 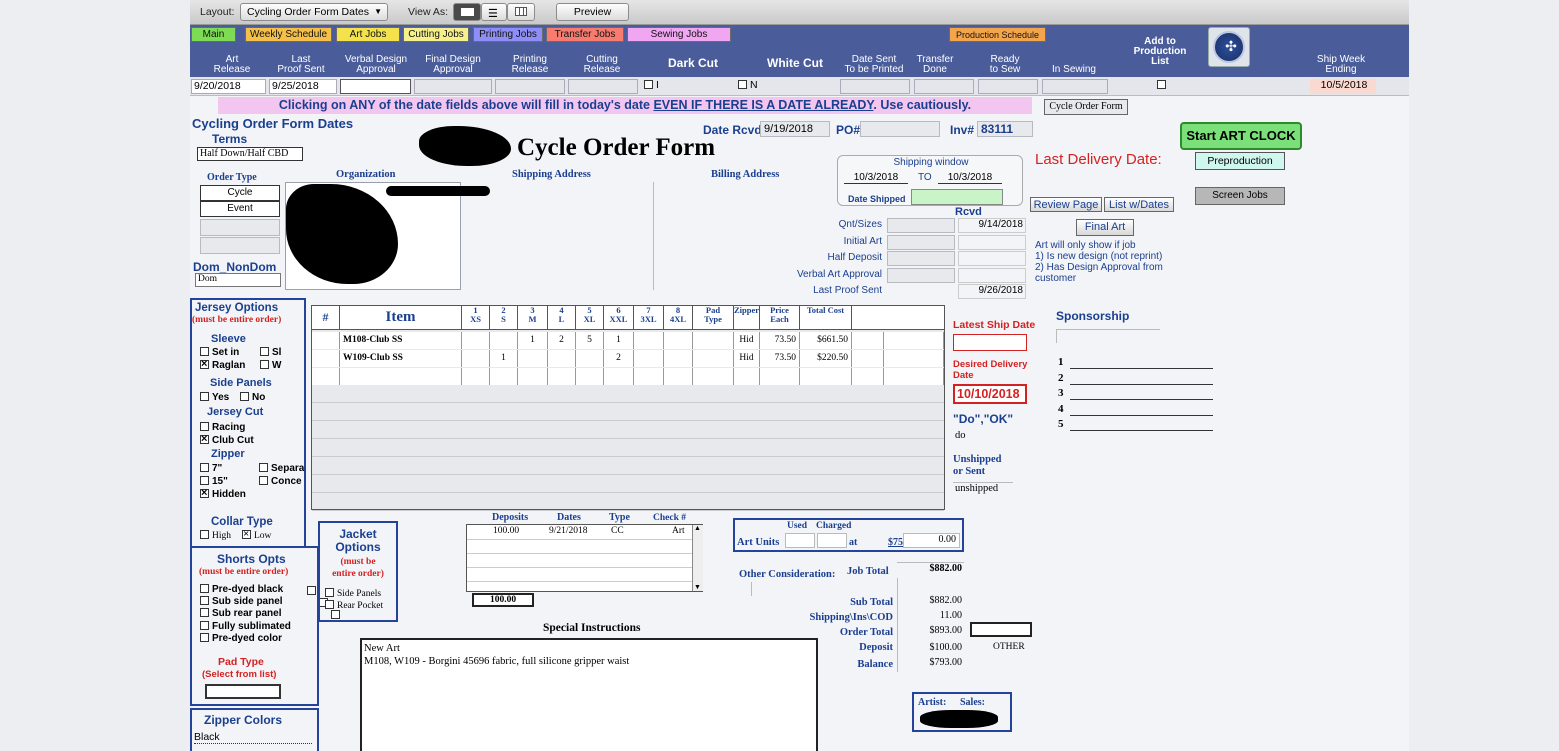 I want to click on art-units-used-field, so click(x=800, y=540).